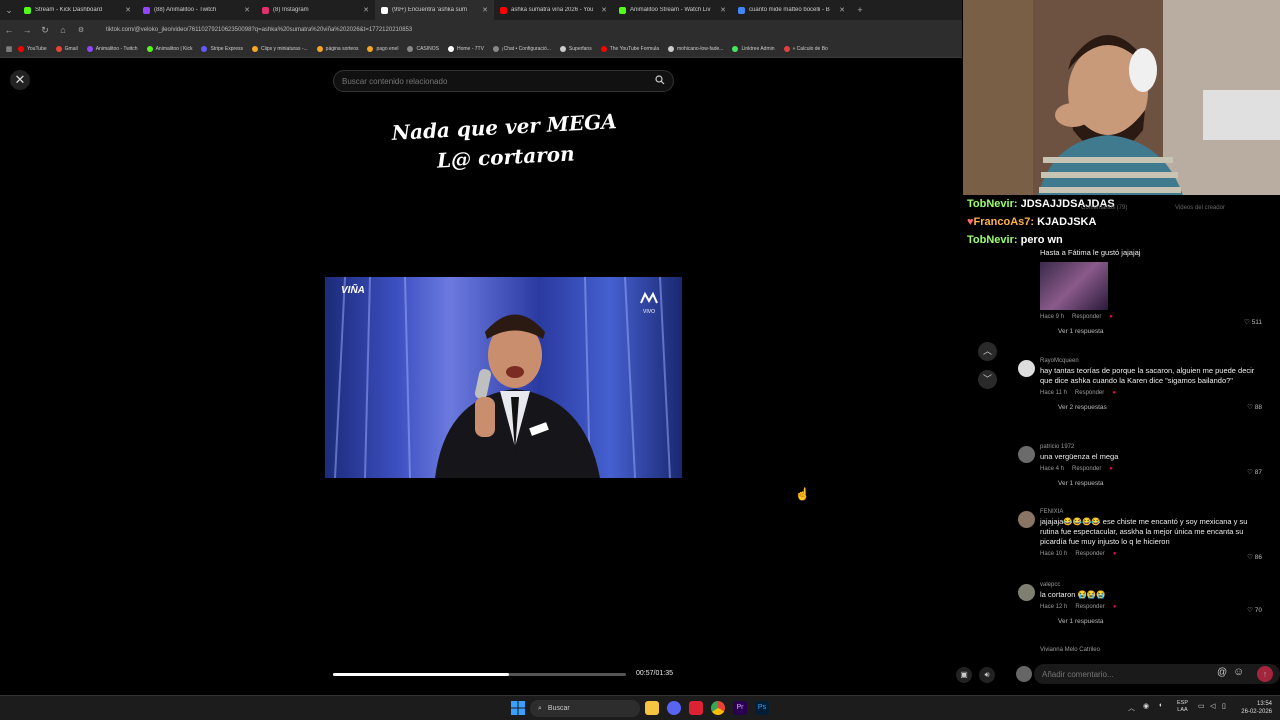 This screenshot has width=1280, height=720. Describe the element at coordinates (1212, 706) in the screenshot. I see `volume-tray-icon: ◁` at that location.